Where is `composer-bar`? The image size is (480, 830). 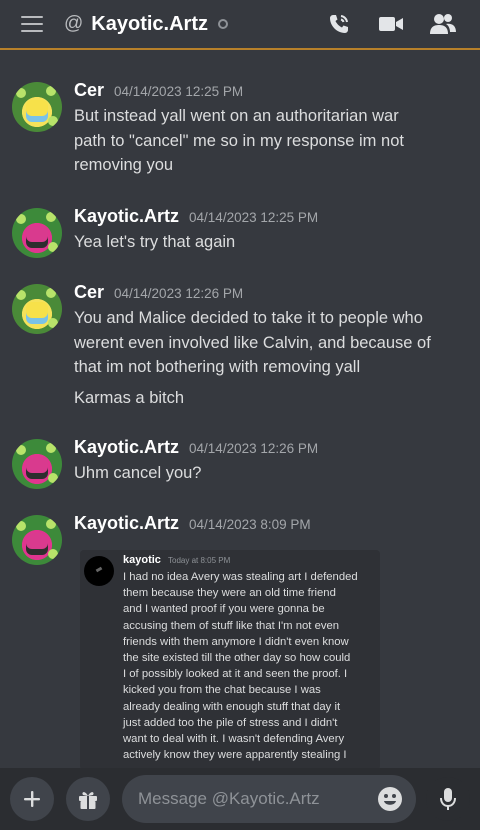
composer-bar is located at coordinates (240, 799).